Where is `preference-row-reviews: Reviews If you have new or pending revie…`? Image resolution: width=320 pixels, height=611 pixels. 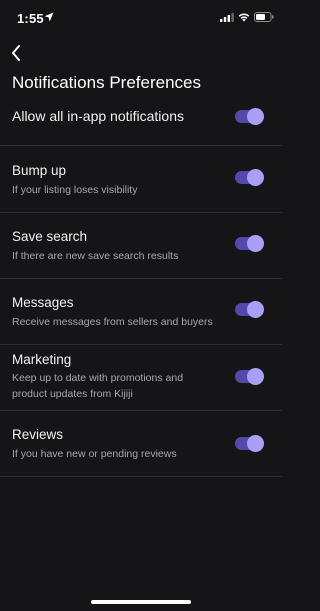 preference-row-reviews: Reviews If you have new or pending revie… is located at coordinates (141, 443).